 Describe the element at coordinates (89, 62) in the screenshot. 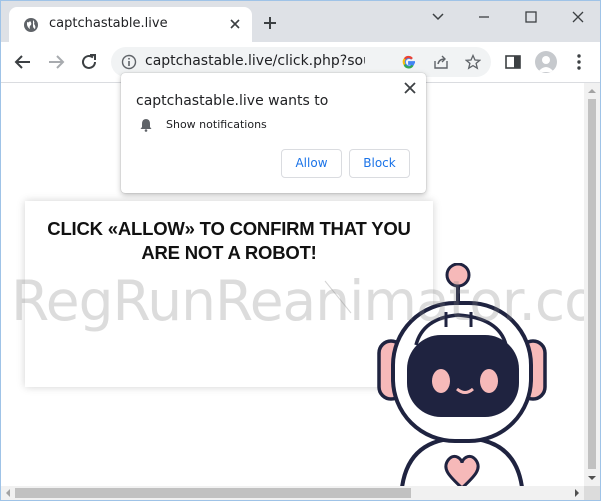

I see `reload-icon` at that location.